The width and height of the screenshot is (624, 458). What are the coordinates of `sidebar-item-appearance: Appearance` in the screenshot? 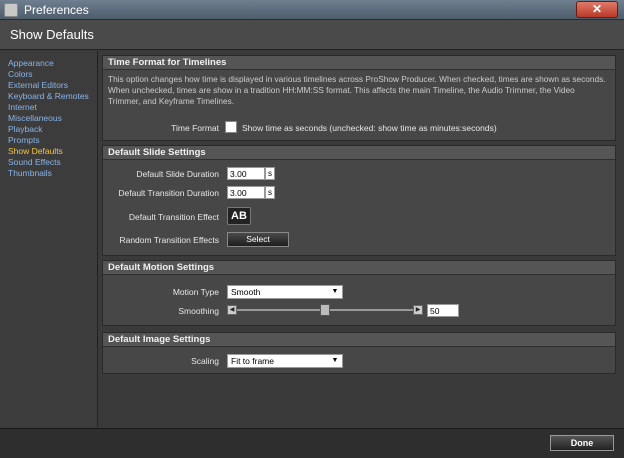 It's located at (52, 63).